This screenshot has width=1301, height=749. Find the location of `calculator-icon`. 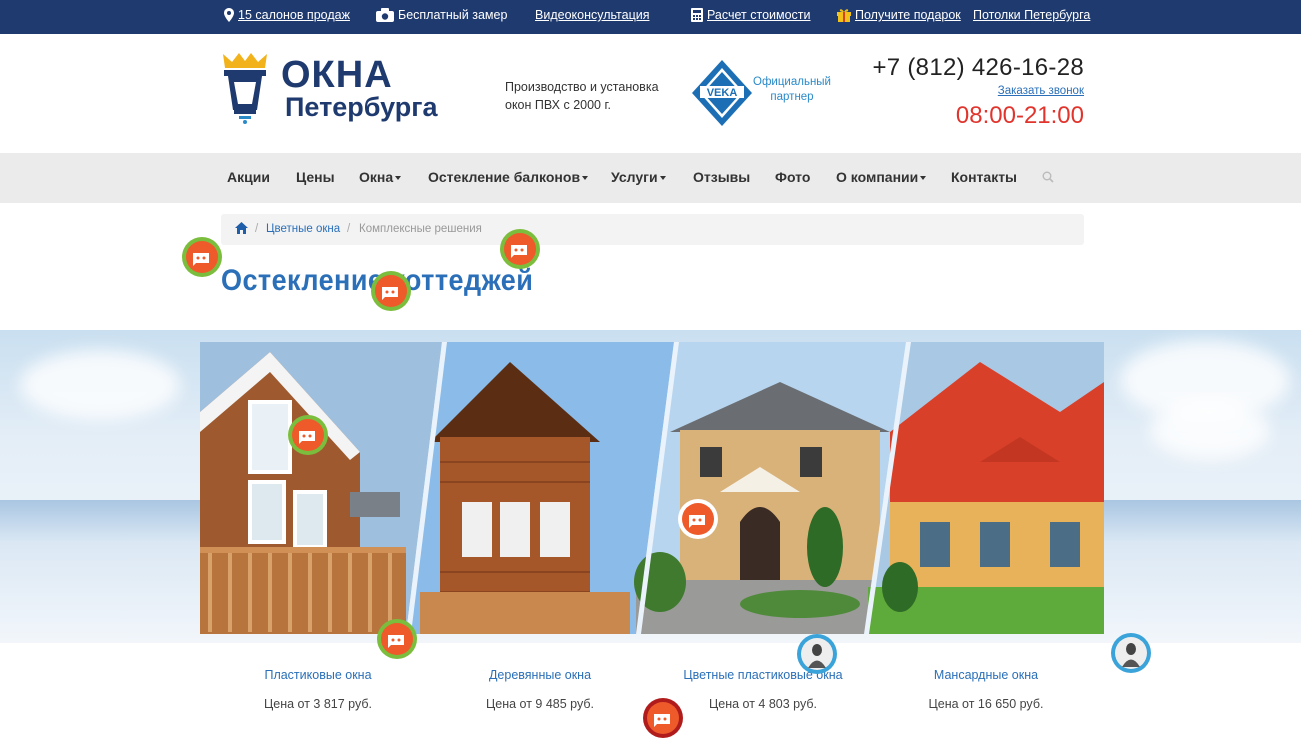

calculator-icon is located at coordinates (697, 15).